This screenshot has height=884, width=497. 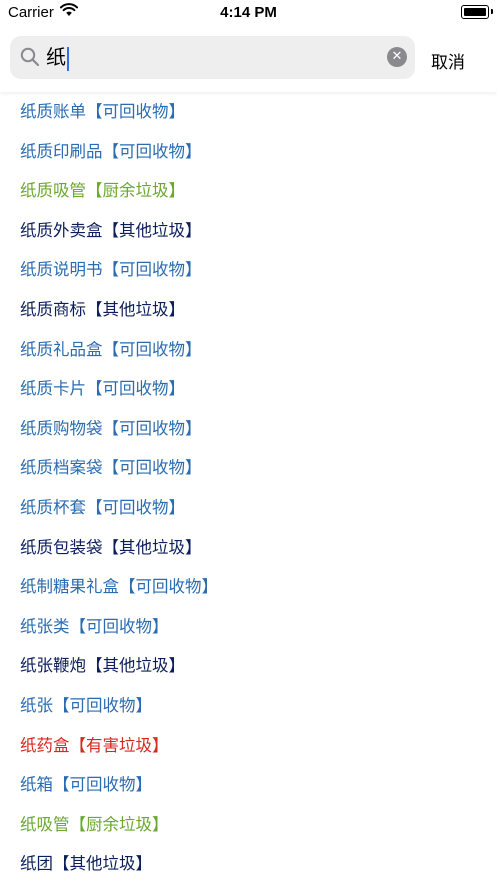 I want to click on status-bar: Carrier 4:14 PM, so click(x=248, y=13).